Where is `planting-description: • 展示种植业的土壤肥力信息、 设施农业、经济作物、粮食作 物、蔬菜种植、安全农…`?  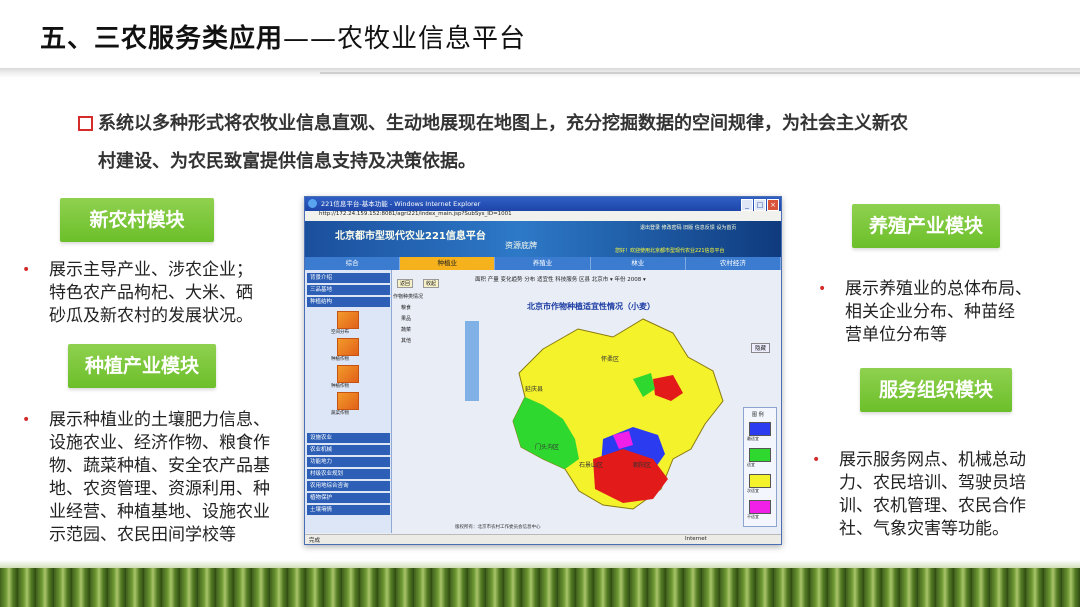 planting-description: • 展示种植业的土壤肥力信息、 设施农业、经济作物、粮食作 物、蔬菜种植、安全农… is located at coordinates (161, 478).